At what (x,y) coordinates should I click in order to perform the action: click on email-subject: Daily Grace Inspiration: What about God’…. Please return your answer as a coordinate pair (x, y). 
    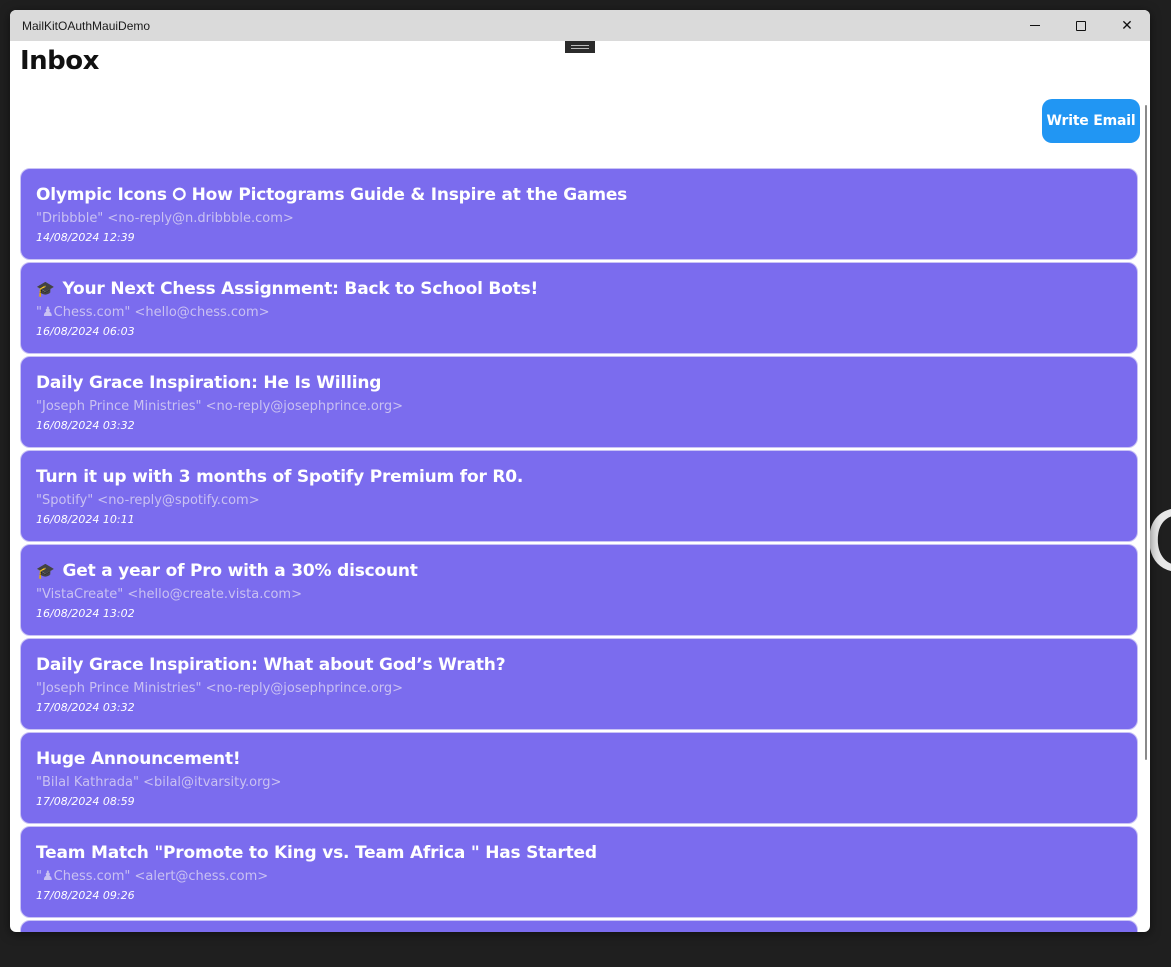
    Looking at the image, I should click on (271, 665).